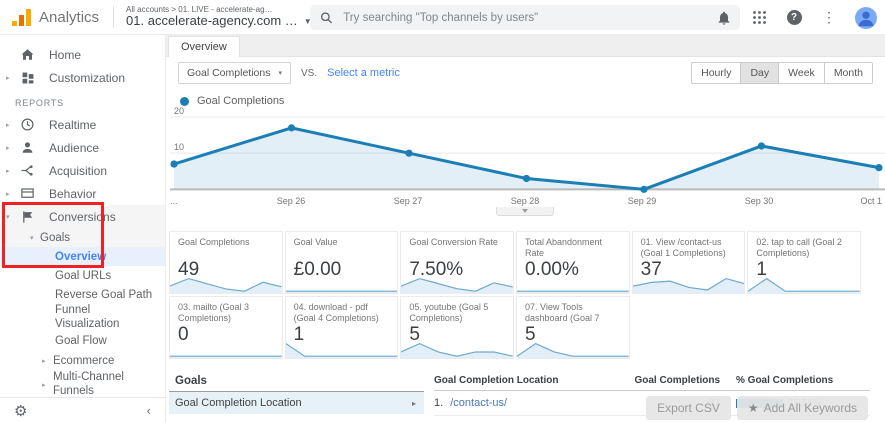  Describe the element at coordinates (642, 201) in the screenshot. I see `x-tick-label: Sep 29` at that location.